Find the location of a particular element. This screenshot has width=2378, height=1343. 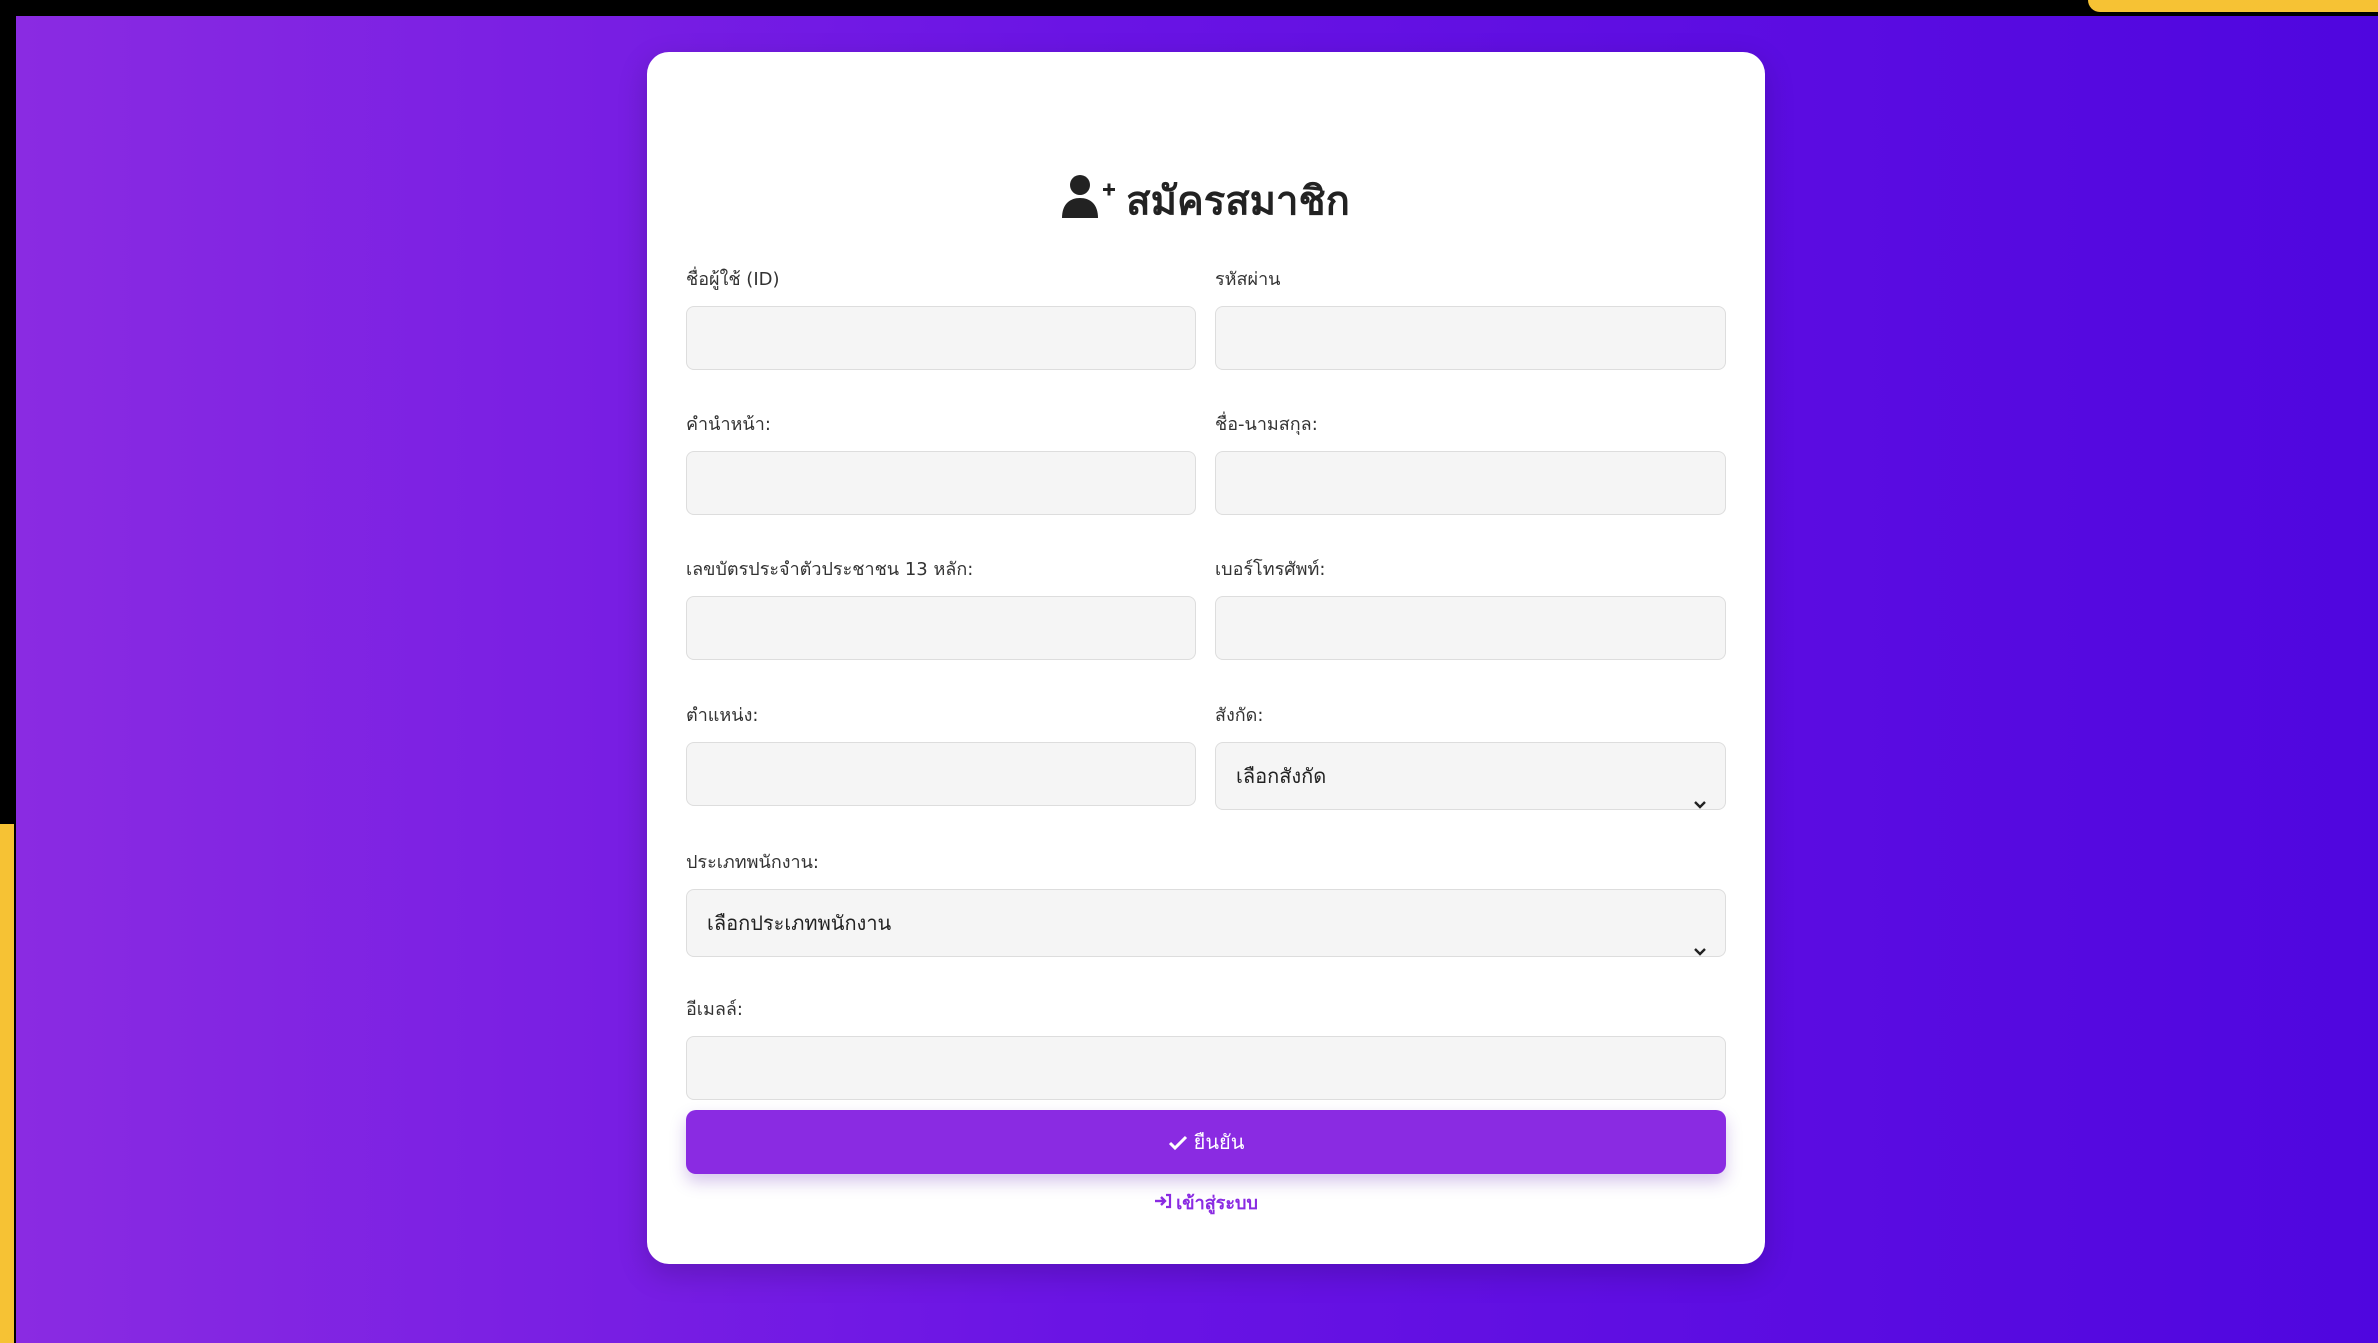

submit-button: ยืนยัน is located at coordinates (1206, 1142).